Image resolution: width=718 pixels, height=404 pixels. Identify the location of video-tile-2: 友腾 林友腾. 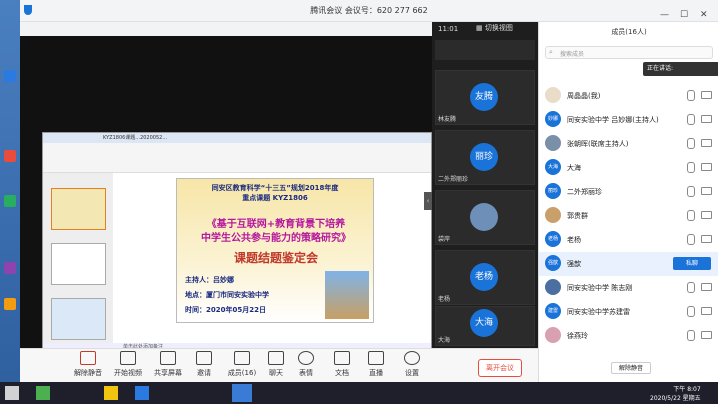
(485, 97).